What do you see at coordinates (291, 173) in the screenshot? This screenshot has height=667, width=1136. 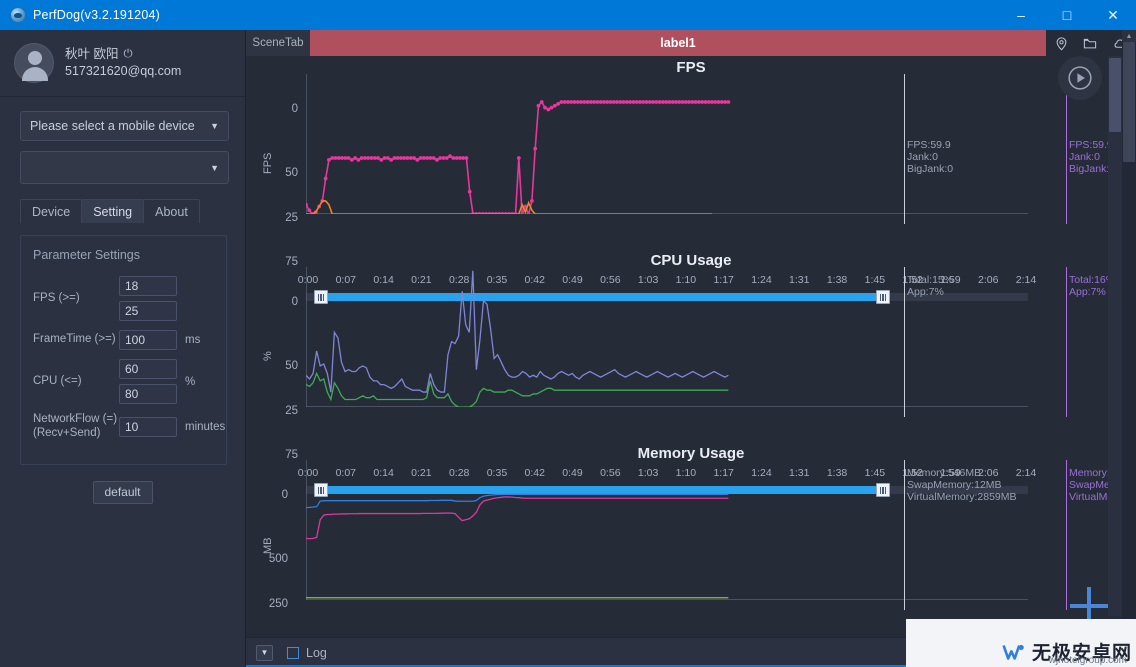 I see `chart-fps-ytick-2: 50` at bounding box center [291, 173].